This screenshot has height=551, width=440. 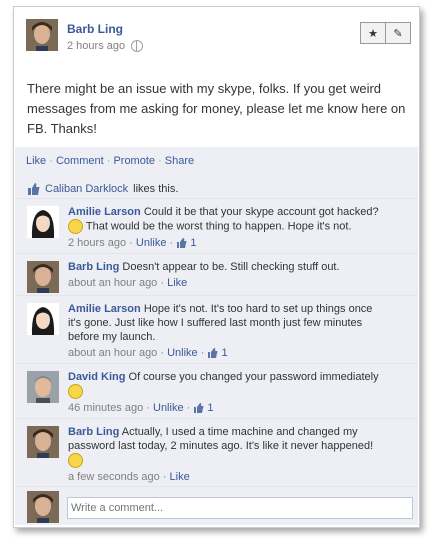 I want to click on comment-time: 2 hours ago, so click(x=97, y=243).